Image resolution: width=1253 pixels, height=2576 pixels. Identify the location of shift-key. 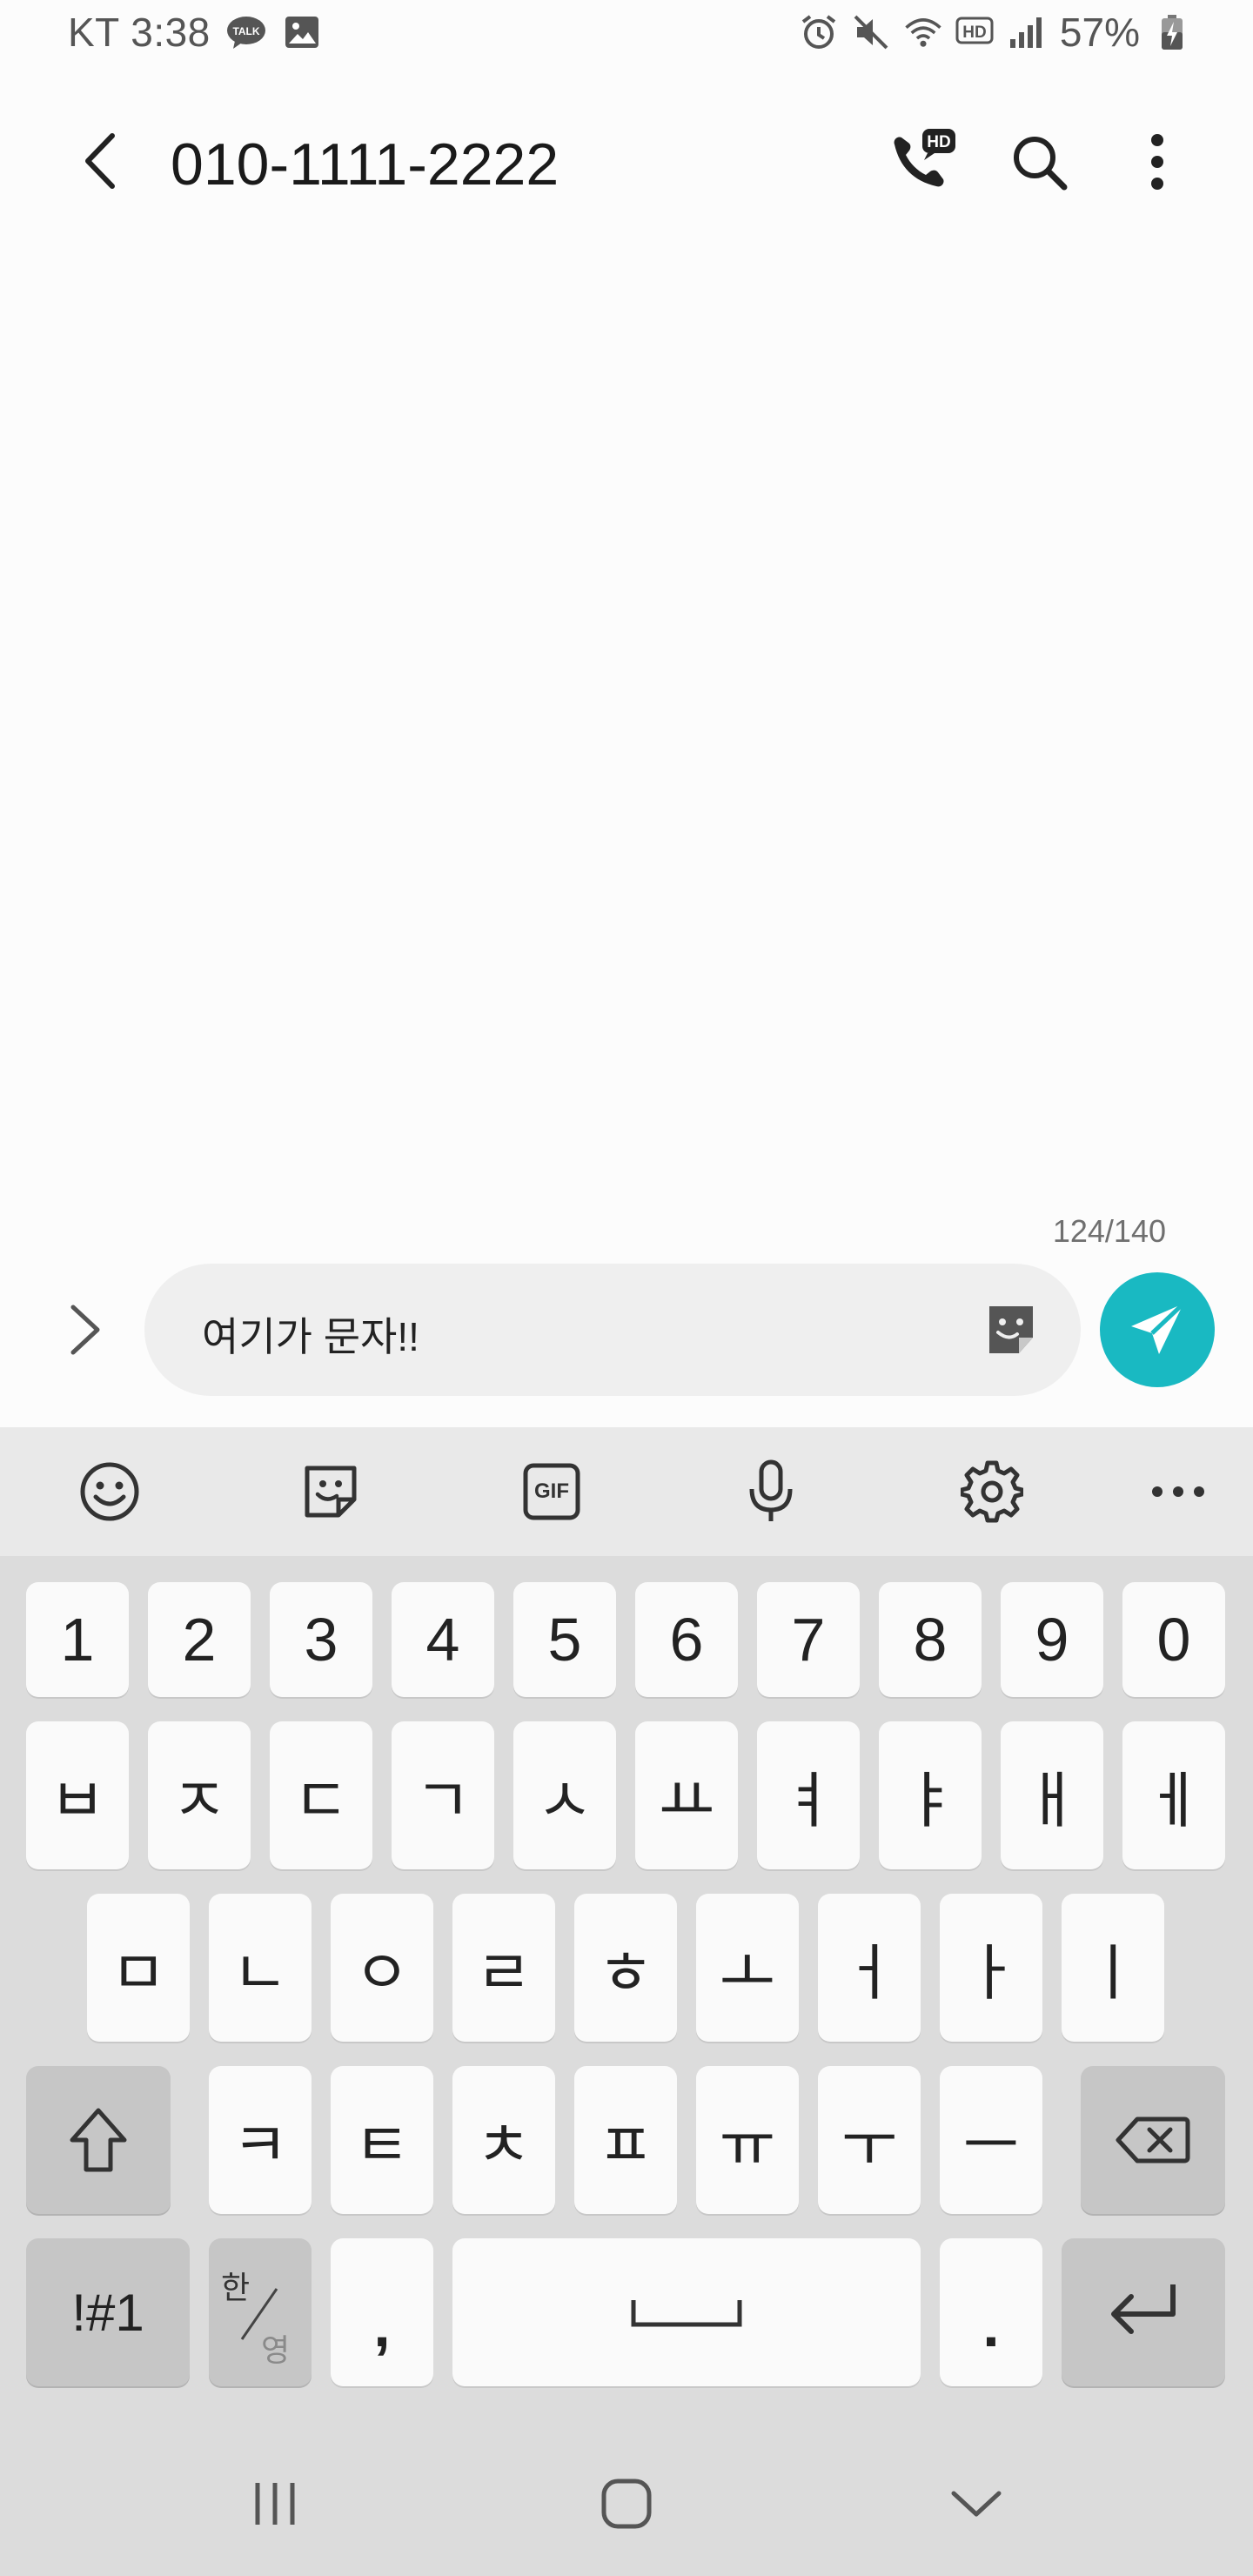
(98, 2140).